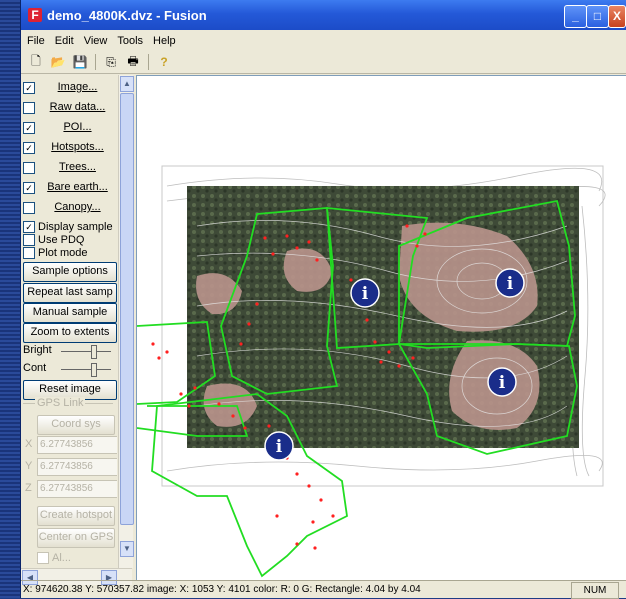  Describe the element at coordinates (597, 16) in the screenshot. I see `maximize-button: □` at that location.